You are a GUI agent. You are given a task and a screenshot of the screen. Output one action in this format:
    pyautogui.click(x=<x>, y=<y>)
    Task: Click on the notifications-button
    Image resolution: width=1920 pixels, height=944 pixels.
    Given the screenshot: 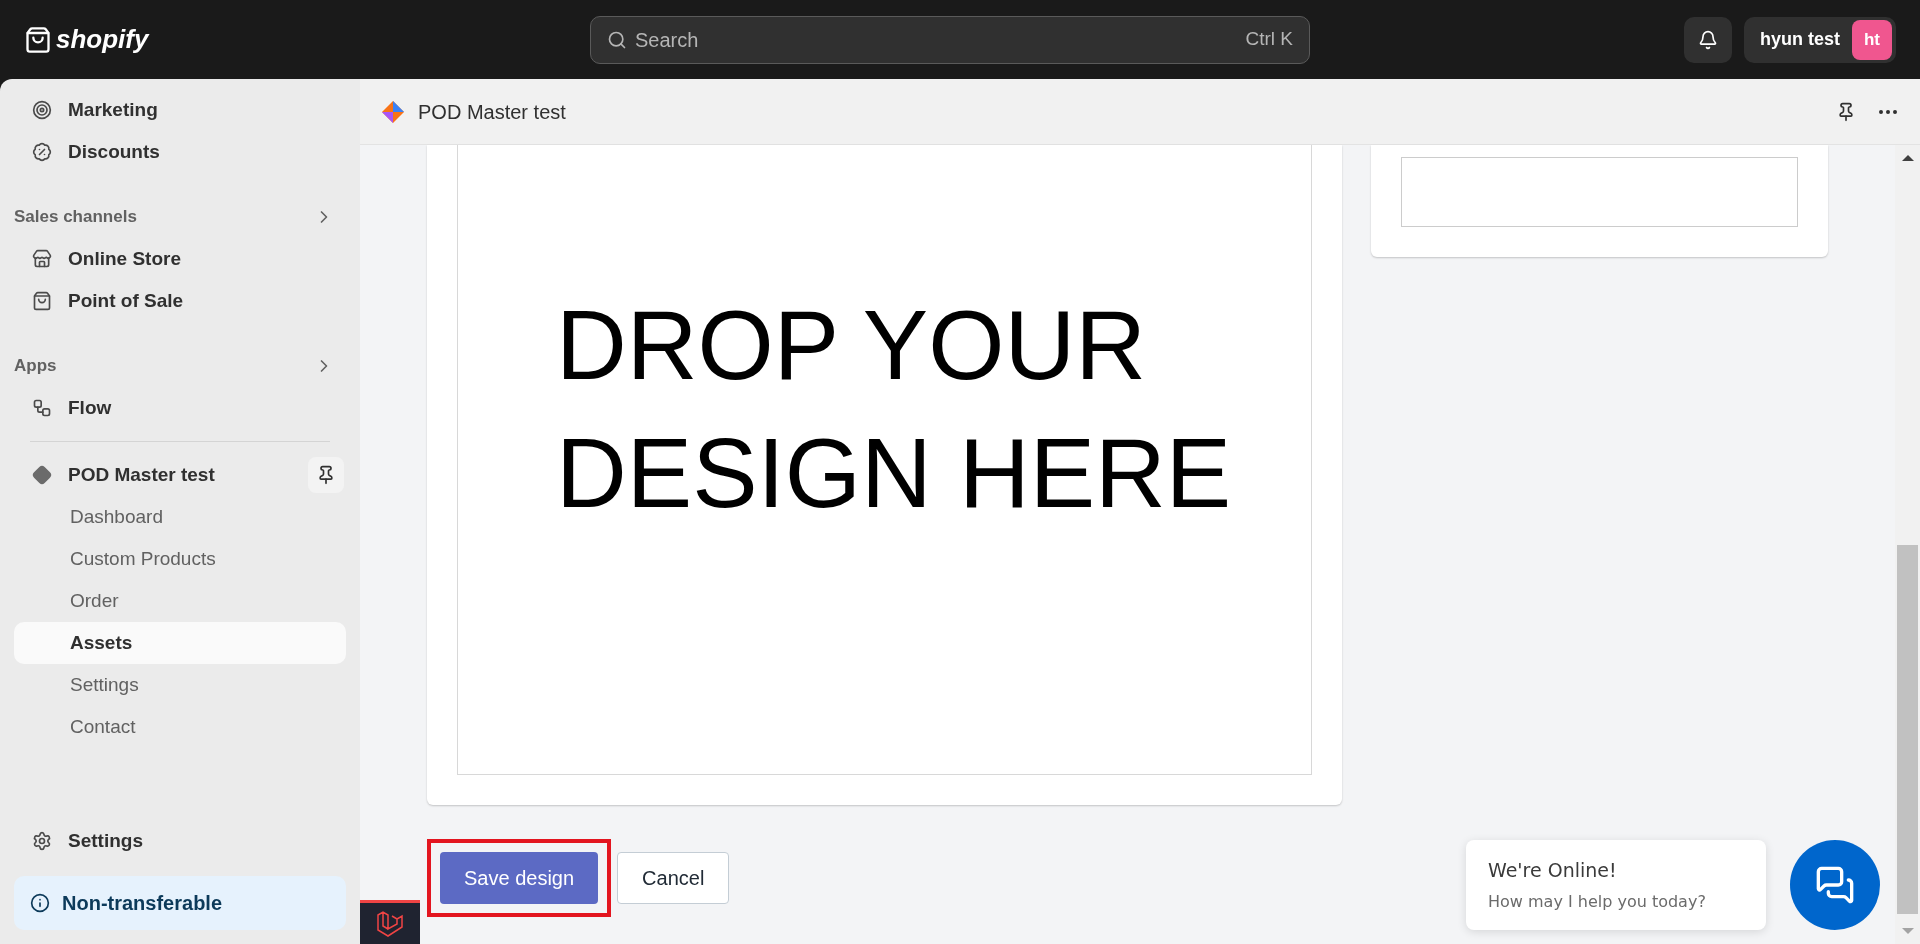 What is the action you would take?
    pyautogui.click(x=1708, y=39)
    